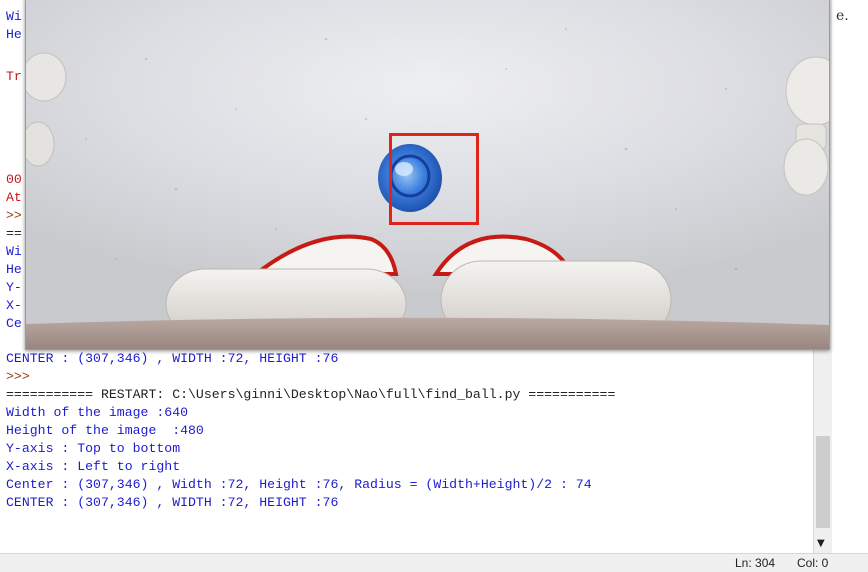 The width and height of the screenshot is (868, 572). I want to click on hidden-line: At, so click(14, 197).